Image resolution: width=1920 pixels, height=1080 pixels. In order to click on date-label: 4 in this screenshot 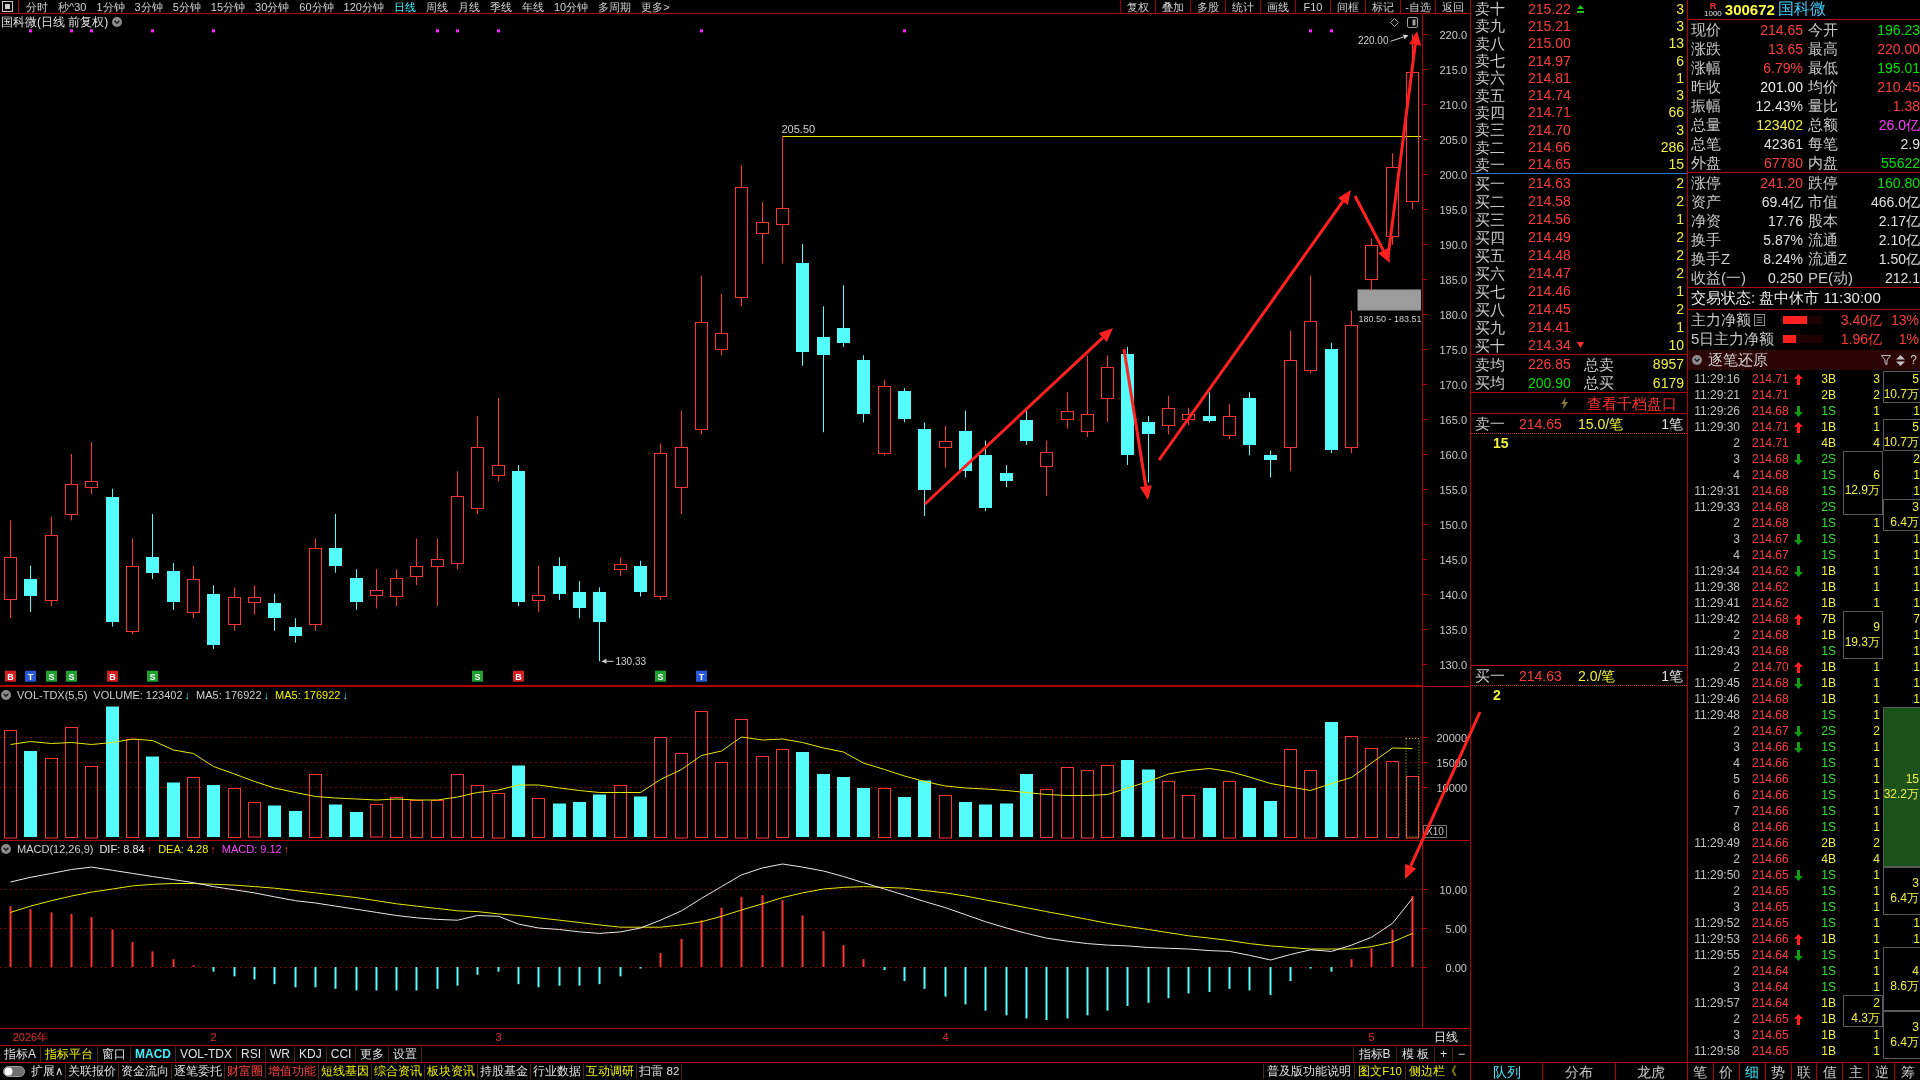, I will do `click(945, 1037)`.